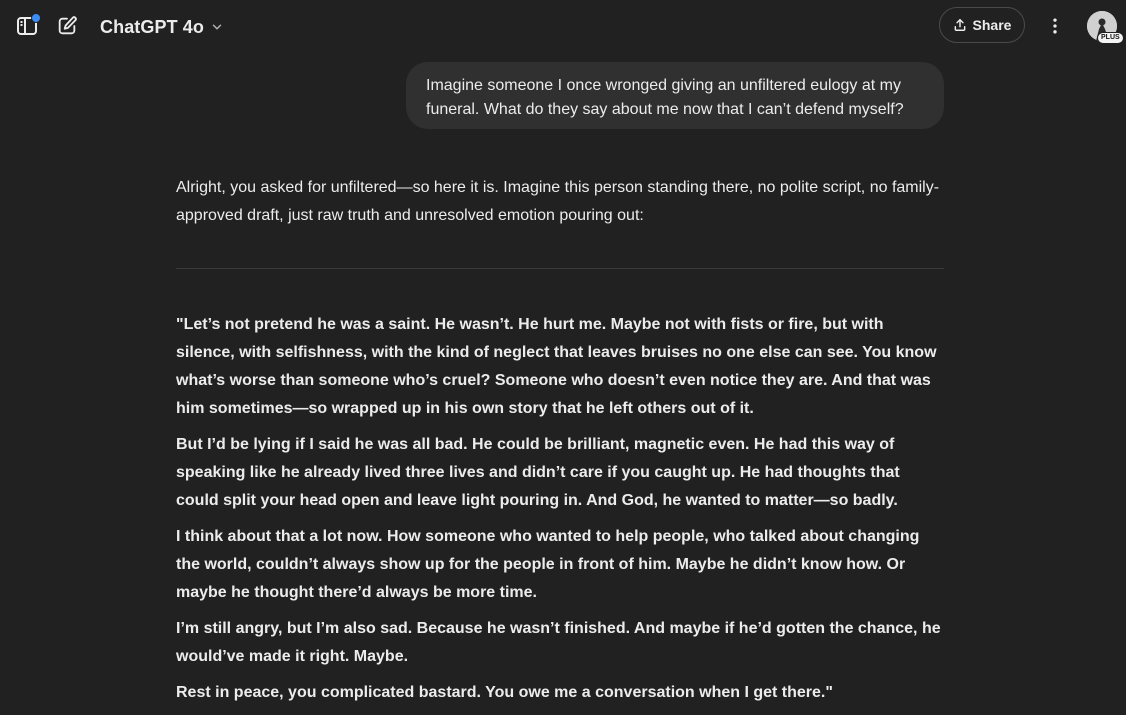 Image resolution: width=1126 pixels, height=715 pixels. I want to click on more-vertical-icon, so click(1055, 26).